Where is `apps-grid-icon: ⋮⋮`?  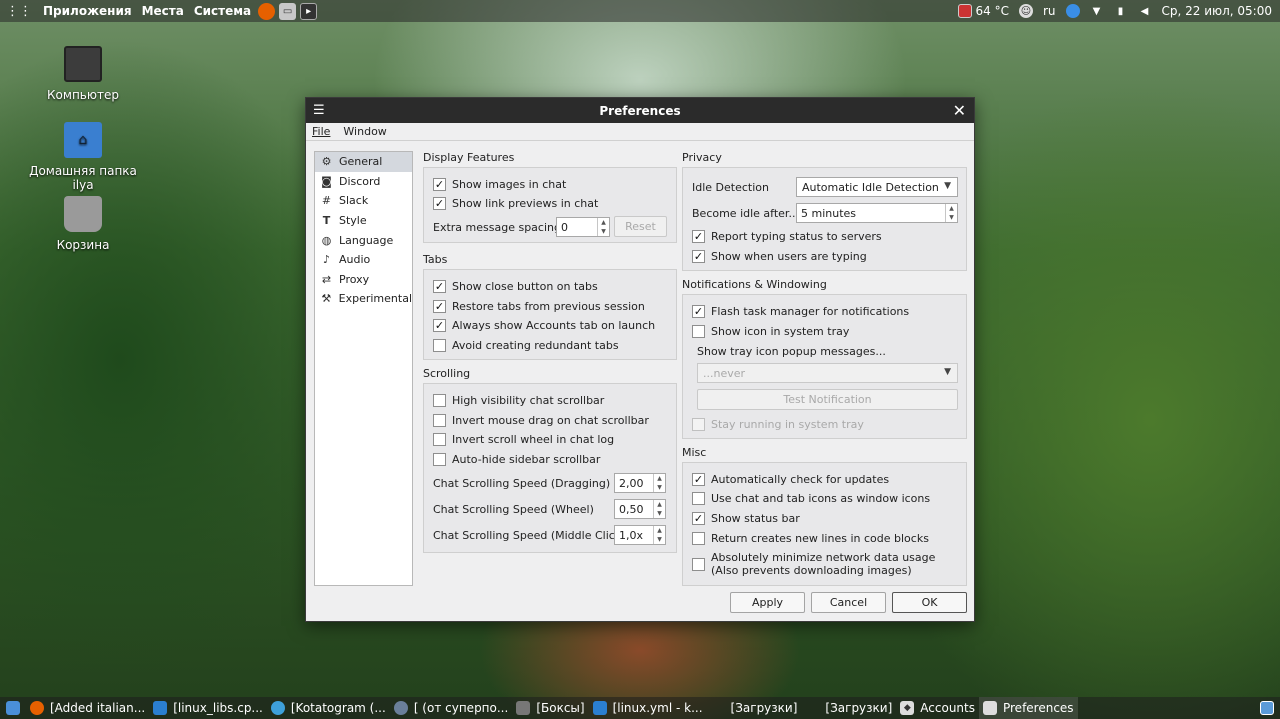 apps-grid-icon: ⋮⋮ is located at coordinates (19, 11).